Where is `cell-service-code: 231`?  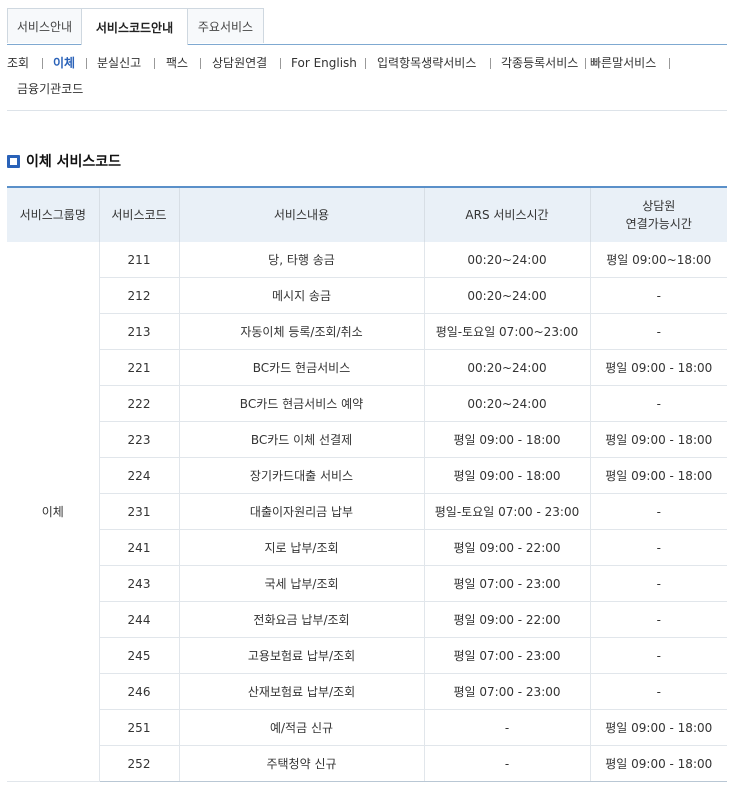 cell-service-code: 231 is located at coordinates (138, 511).